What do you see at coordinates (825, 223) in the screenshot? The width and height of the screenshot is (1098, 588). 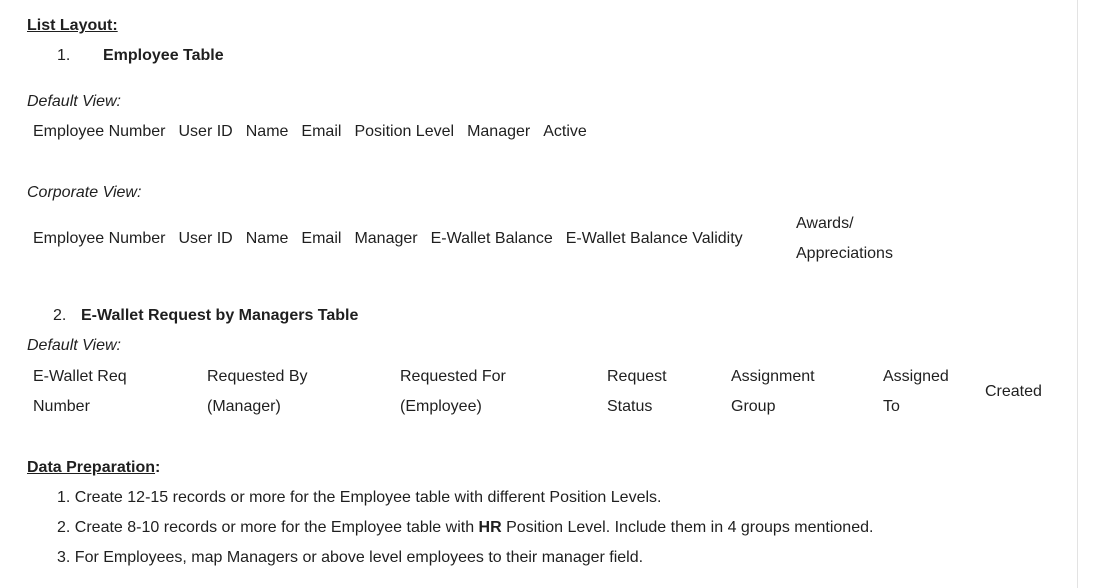 I see `awards-column-line1: Awards/` at bounding box center [825, 223].